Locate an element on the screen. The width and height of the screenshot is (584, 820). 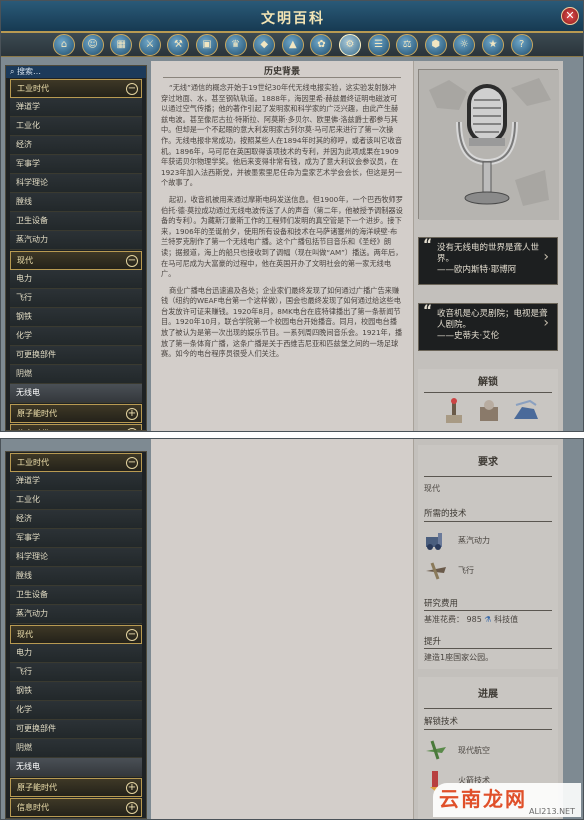
terrain-icon: ▲ is located at coordinates (292, 45).